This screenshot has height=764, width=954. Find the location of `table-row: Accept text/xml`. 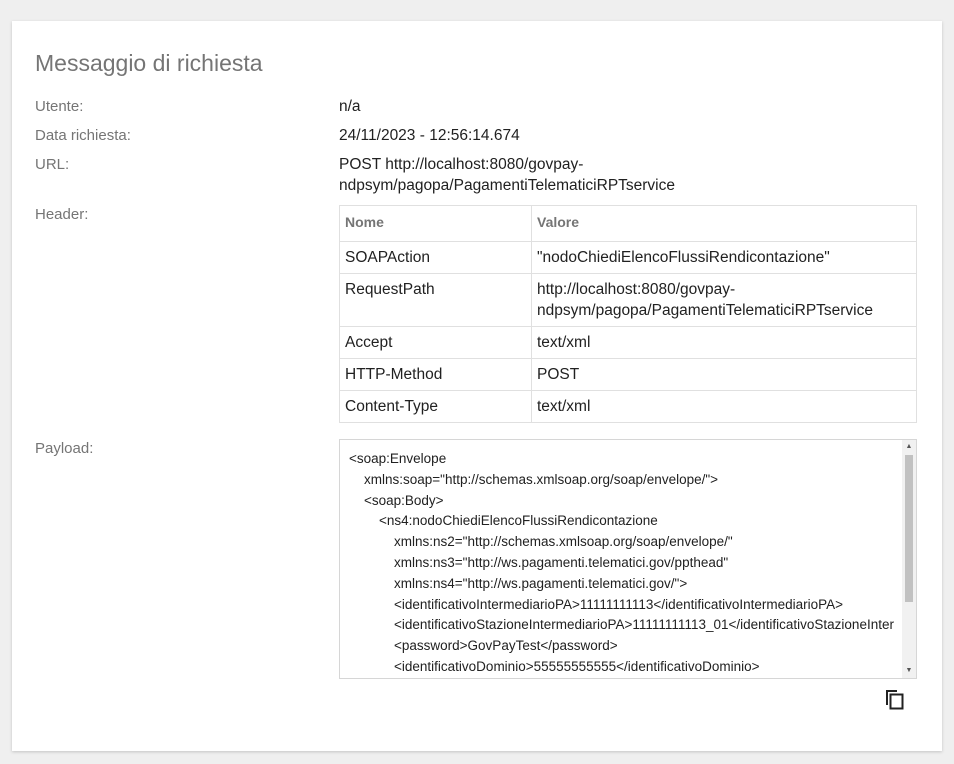

table-row: Accept text/xml is located at coordinates (628, 342).